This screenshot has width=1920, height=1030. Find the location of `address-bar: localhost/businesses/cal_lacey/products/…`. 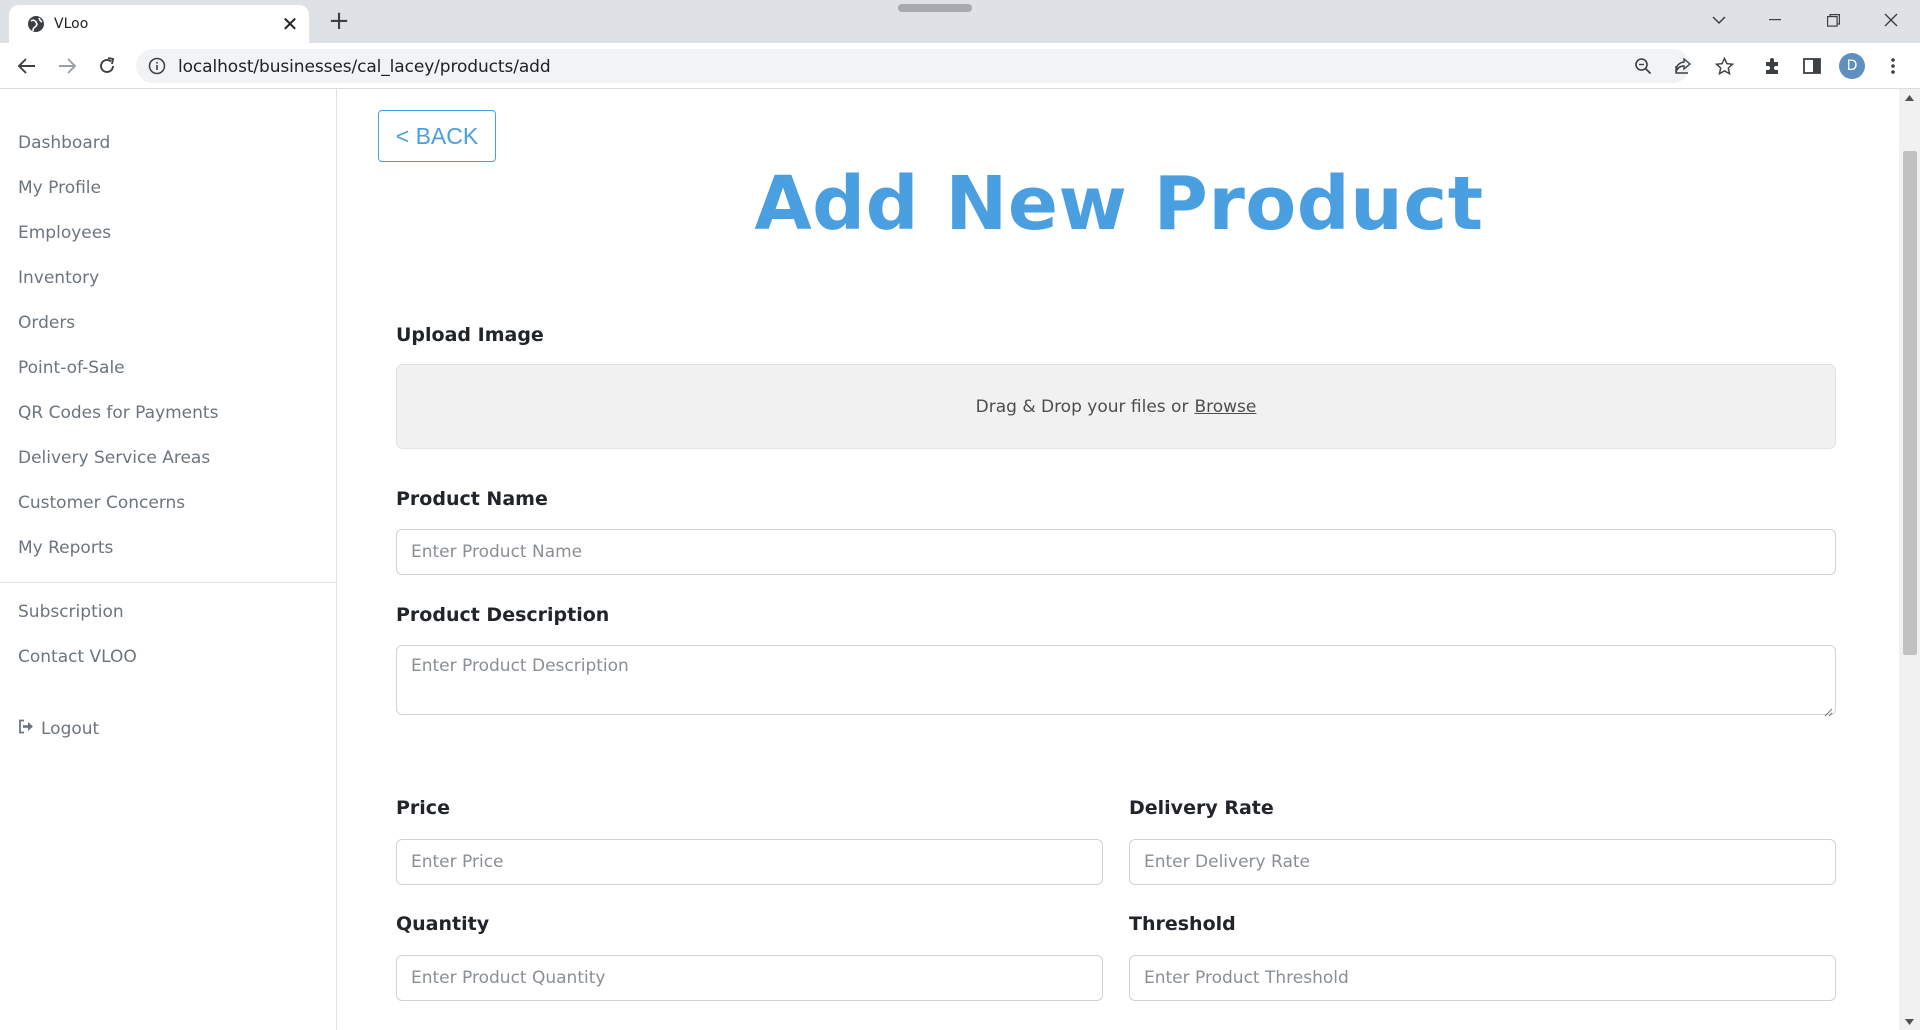

address-bar: localhost/businesses/cal_lacey/products/… is located at coordinates (935, 66).